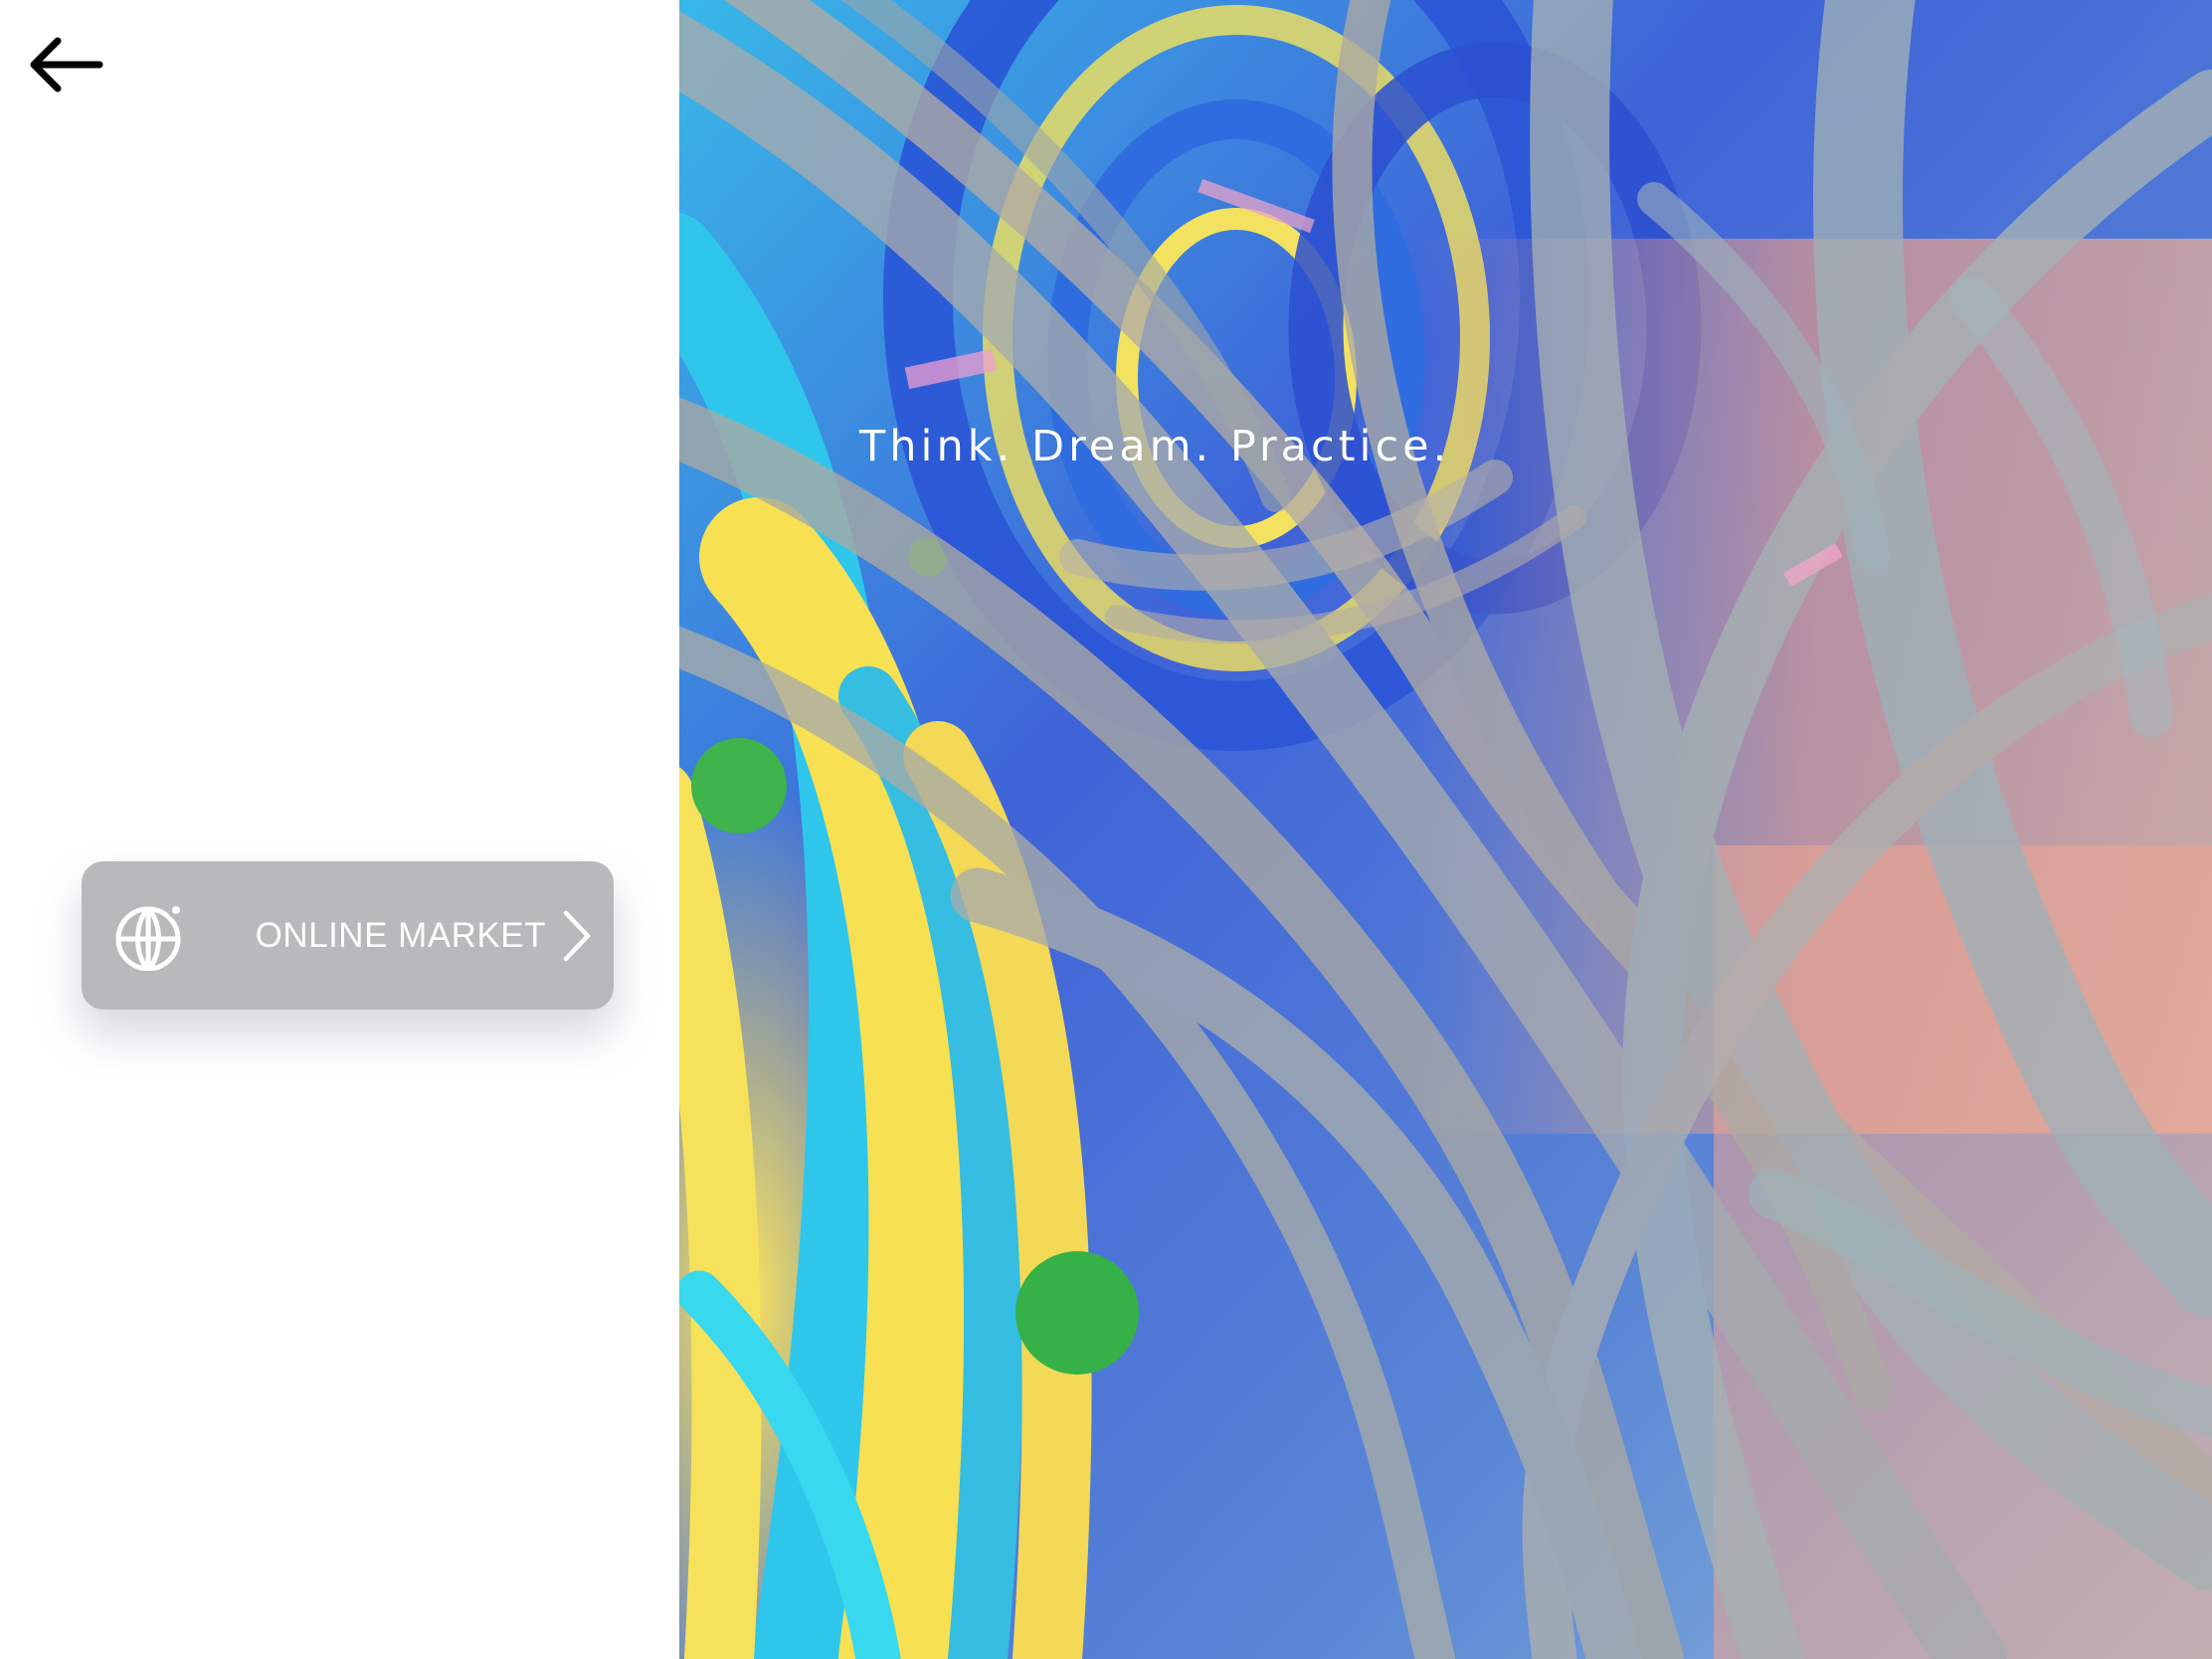 Image resolution: width=2212 pixels, height=1659 pixels. I want to click on hero-tagline: Think. Dream. Practice., so click(1155, 446).